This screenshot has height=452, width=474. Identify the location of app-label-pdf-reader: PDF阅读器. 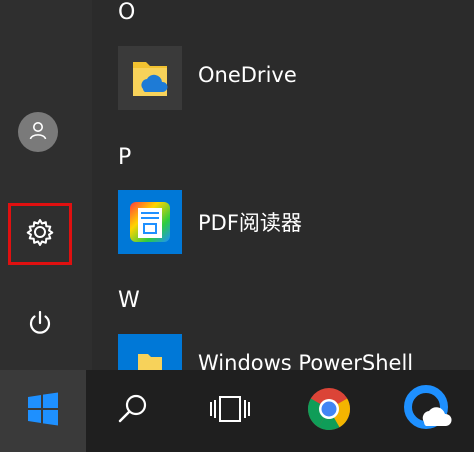
(250, 223).